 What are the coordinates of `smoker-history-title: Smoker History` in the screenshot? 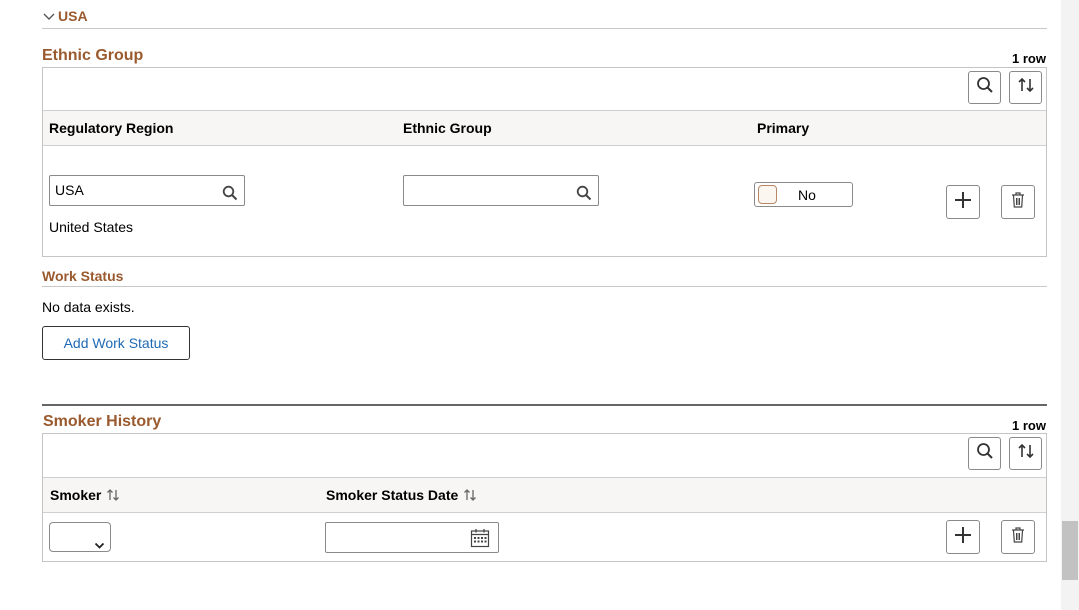 It's located at (102, 422).